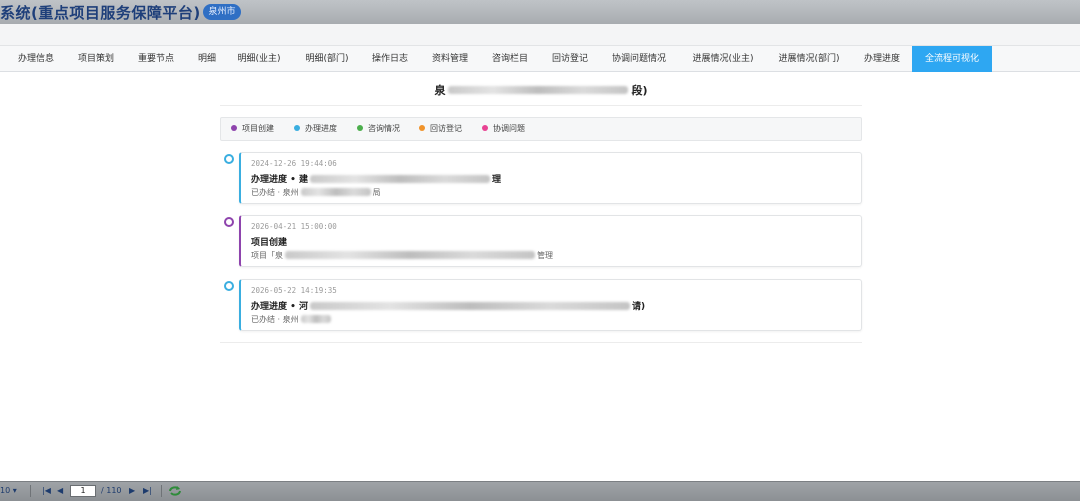  I want to click on page-size-select: 10 ▾, so click(8, 491).